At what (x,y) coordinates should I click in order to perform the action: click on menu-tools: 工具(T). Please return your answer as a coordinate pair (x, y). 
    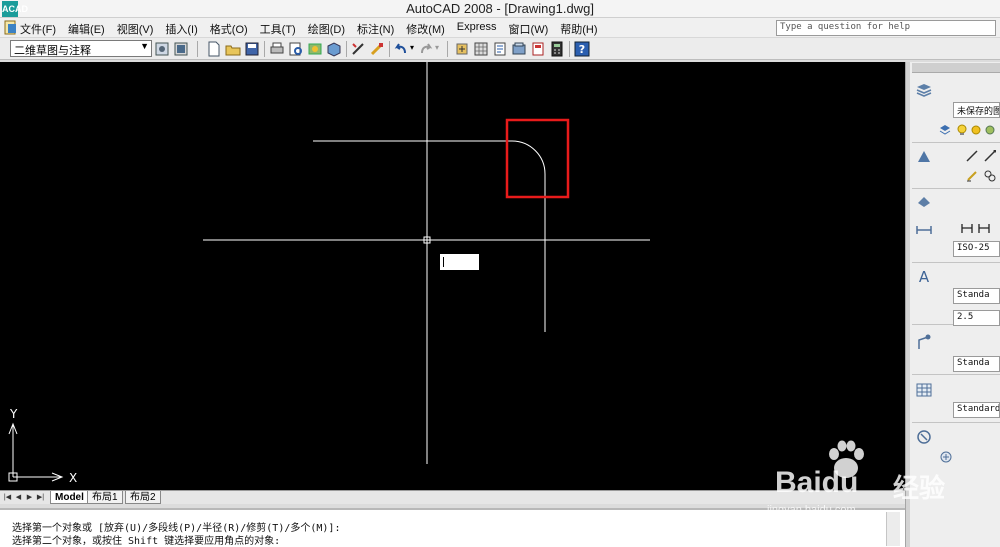
    Looking at the image, I should click on (278, 29).